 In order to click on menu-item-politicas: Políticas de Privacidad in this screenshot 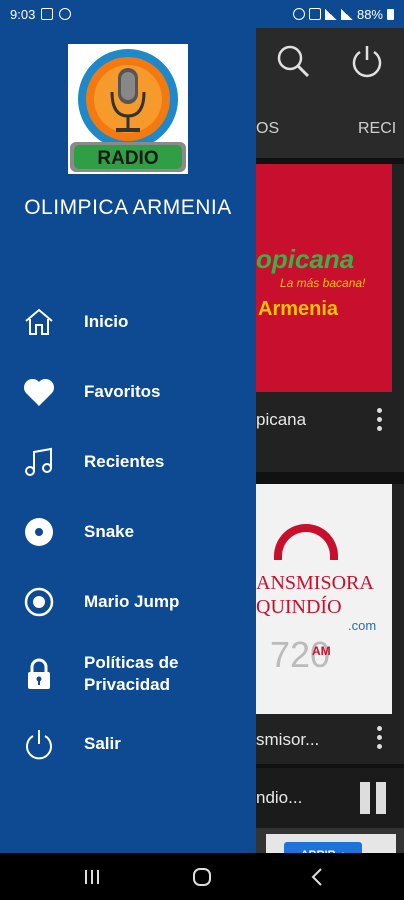, I will do `click(128, 674)`.